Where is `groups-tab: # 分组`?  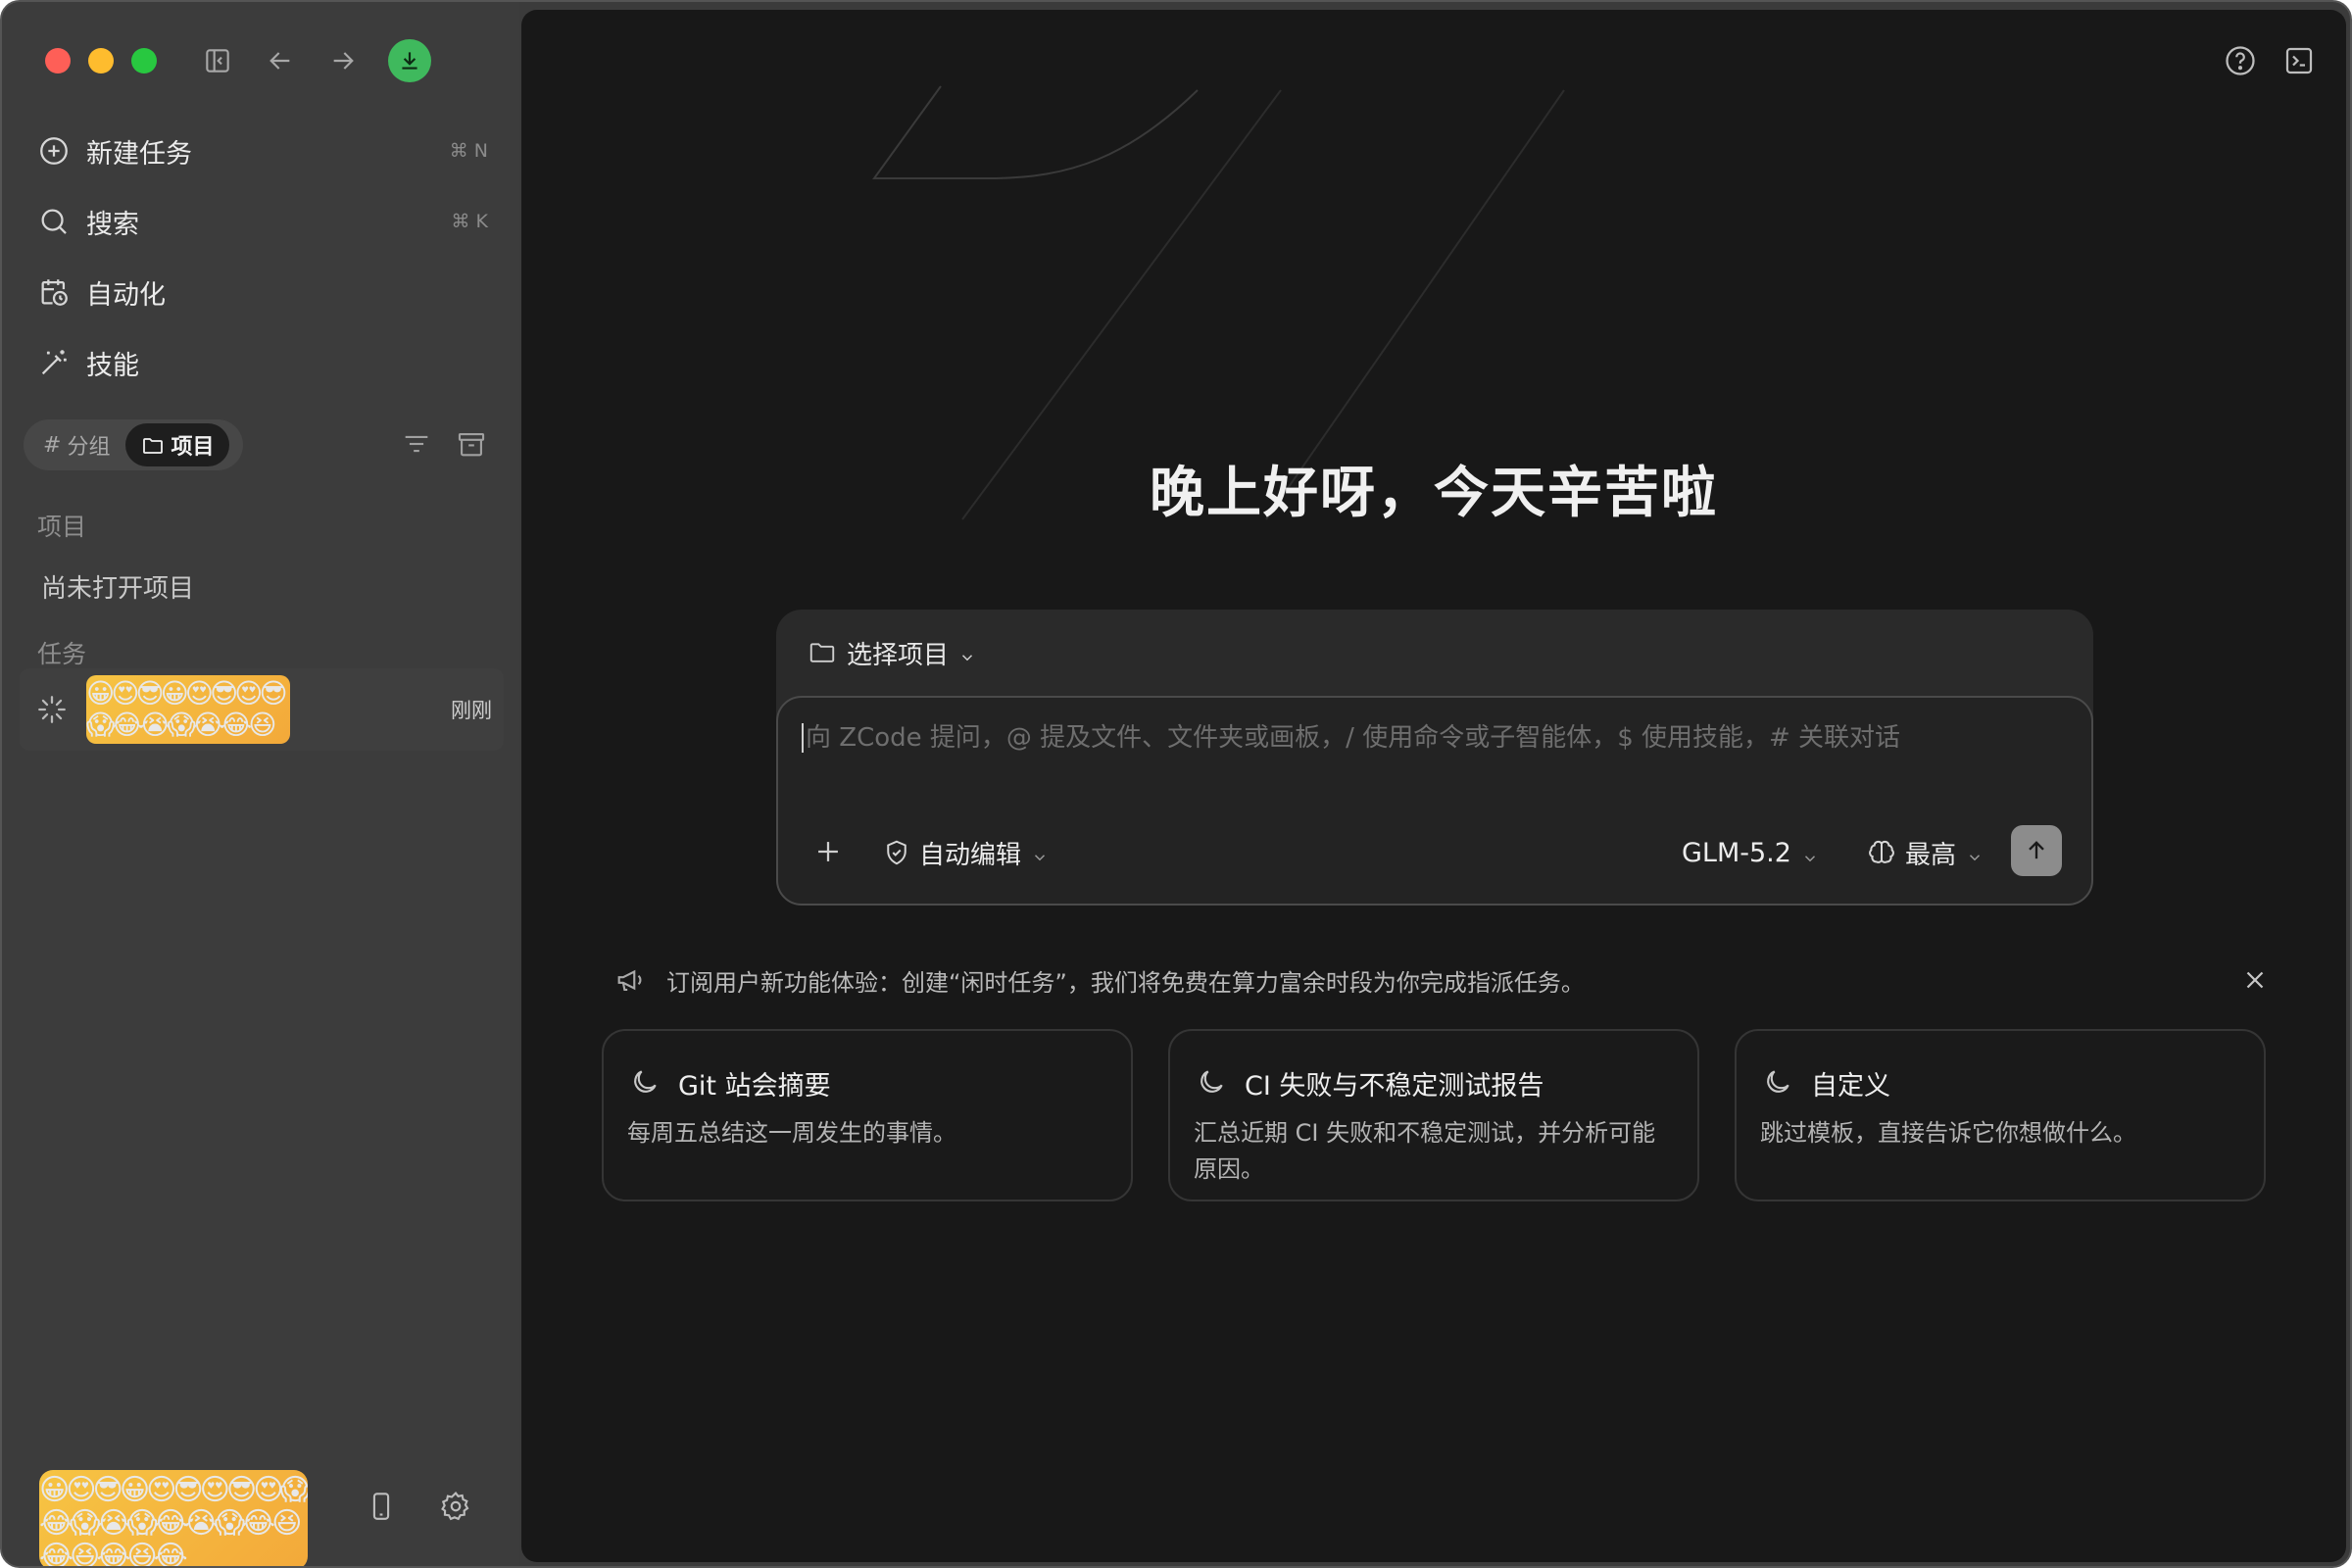
groups-tab: # 分组 is located at coordinates (76, 444).